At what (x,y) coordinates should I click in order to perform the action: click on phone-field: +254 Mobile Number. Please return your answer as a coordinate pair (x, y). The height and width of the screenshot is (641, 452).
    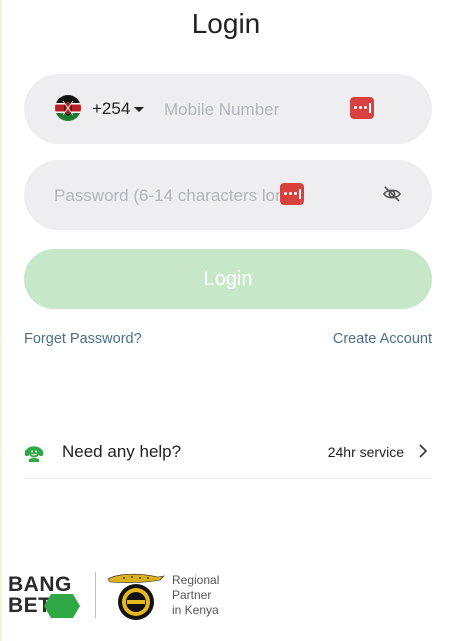
    Looking at the image, I should click on (228, 109).